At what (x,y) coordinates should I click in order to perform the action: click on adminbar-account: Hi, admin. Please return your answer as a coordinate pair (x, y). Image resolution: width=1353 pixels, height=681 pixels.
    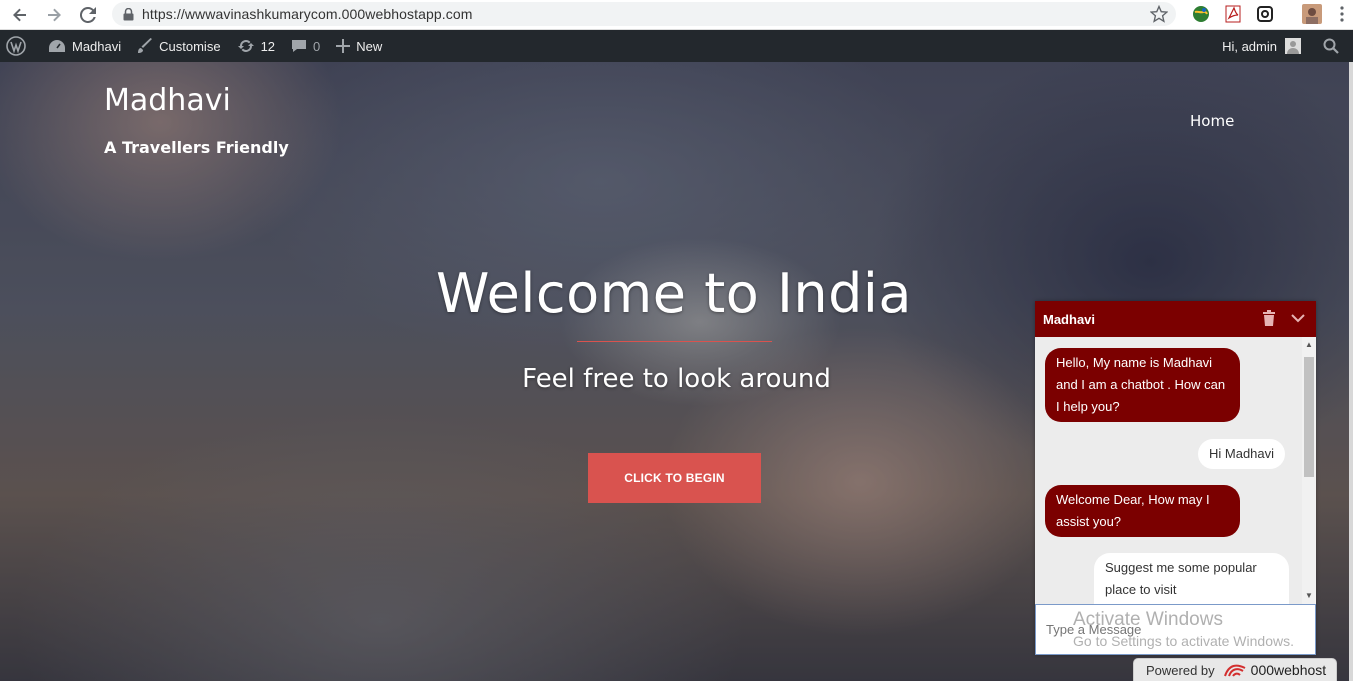
    Looking at the image, I should click on (1264, 46).